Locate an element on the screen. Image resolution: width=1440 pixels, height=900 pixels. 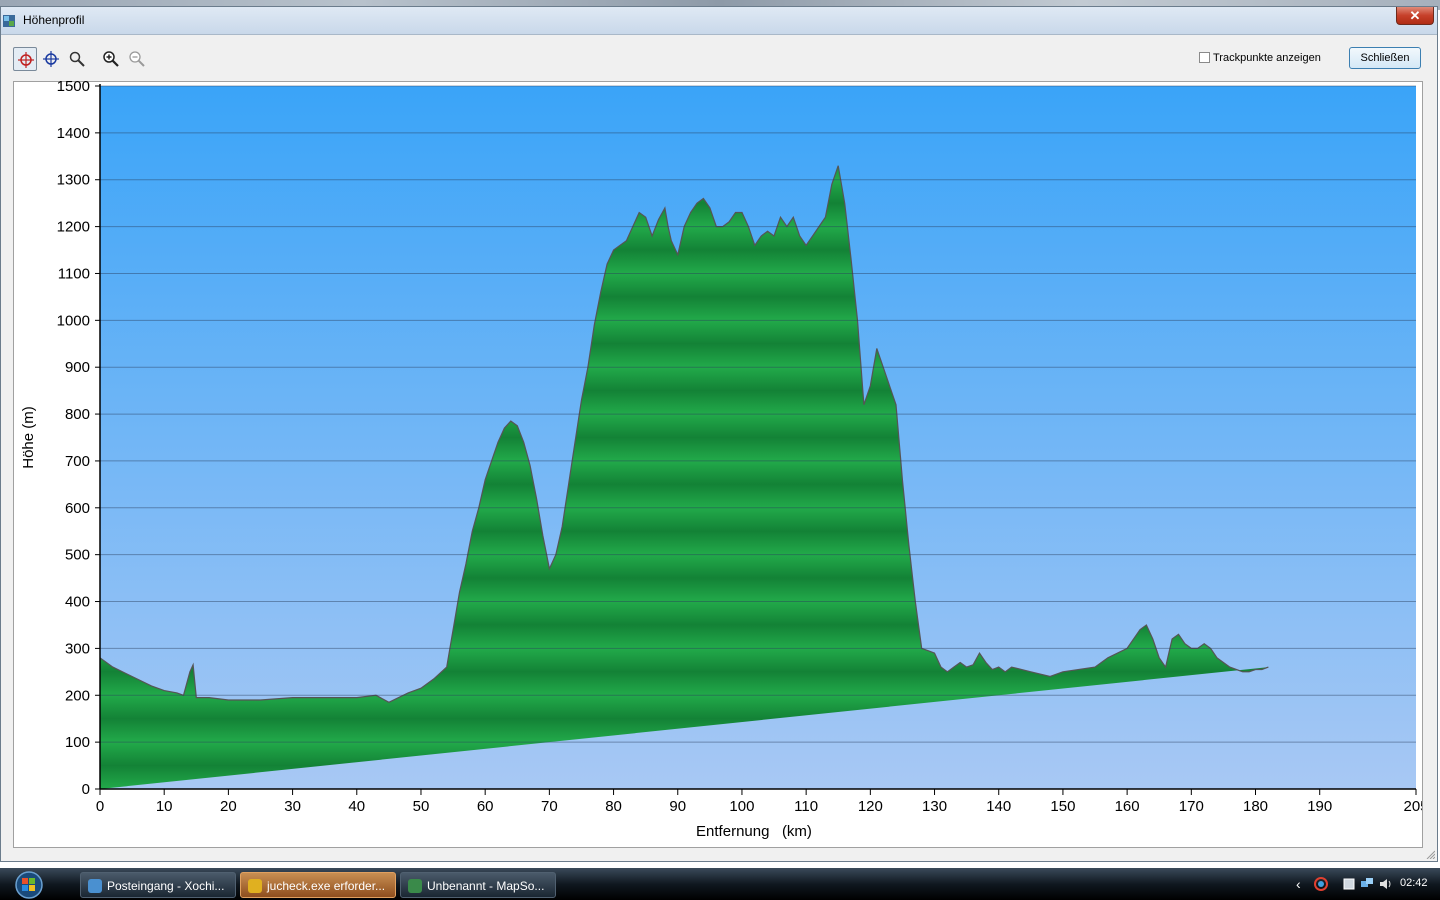
title-bar: Höhenprofil ✕ is located at coordinates (719, 21).